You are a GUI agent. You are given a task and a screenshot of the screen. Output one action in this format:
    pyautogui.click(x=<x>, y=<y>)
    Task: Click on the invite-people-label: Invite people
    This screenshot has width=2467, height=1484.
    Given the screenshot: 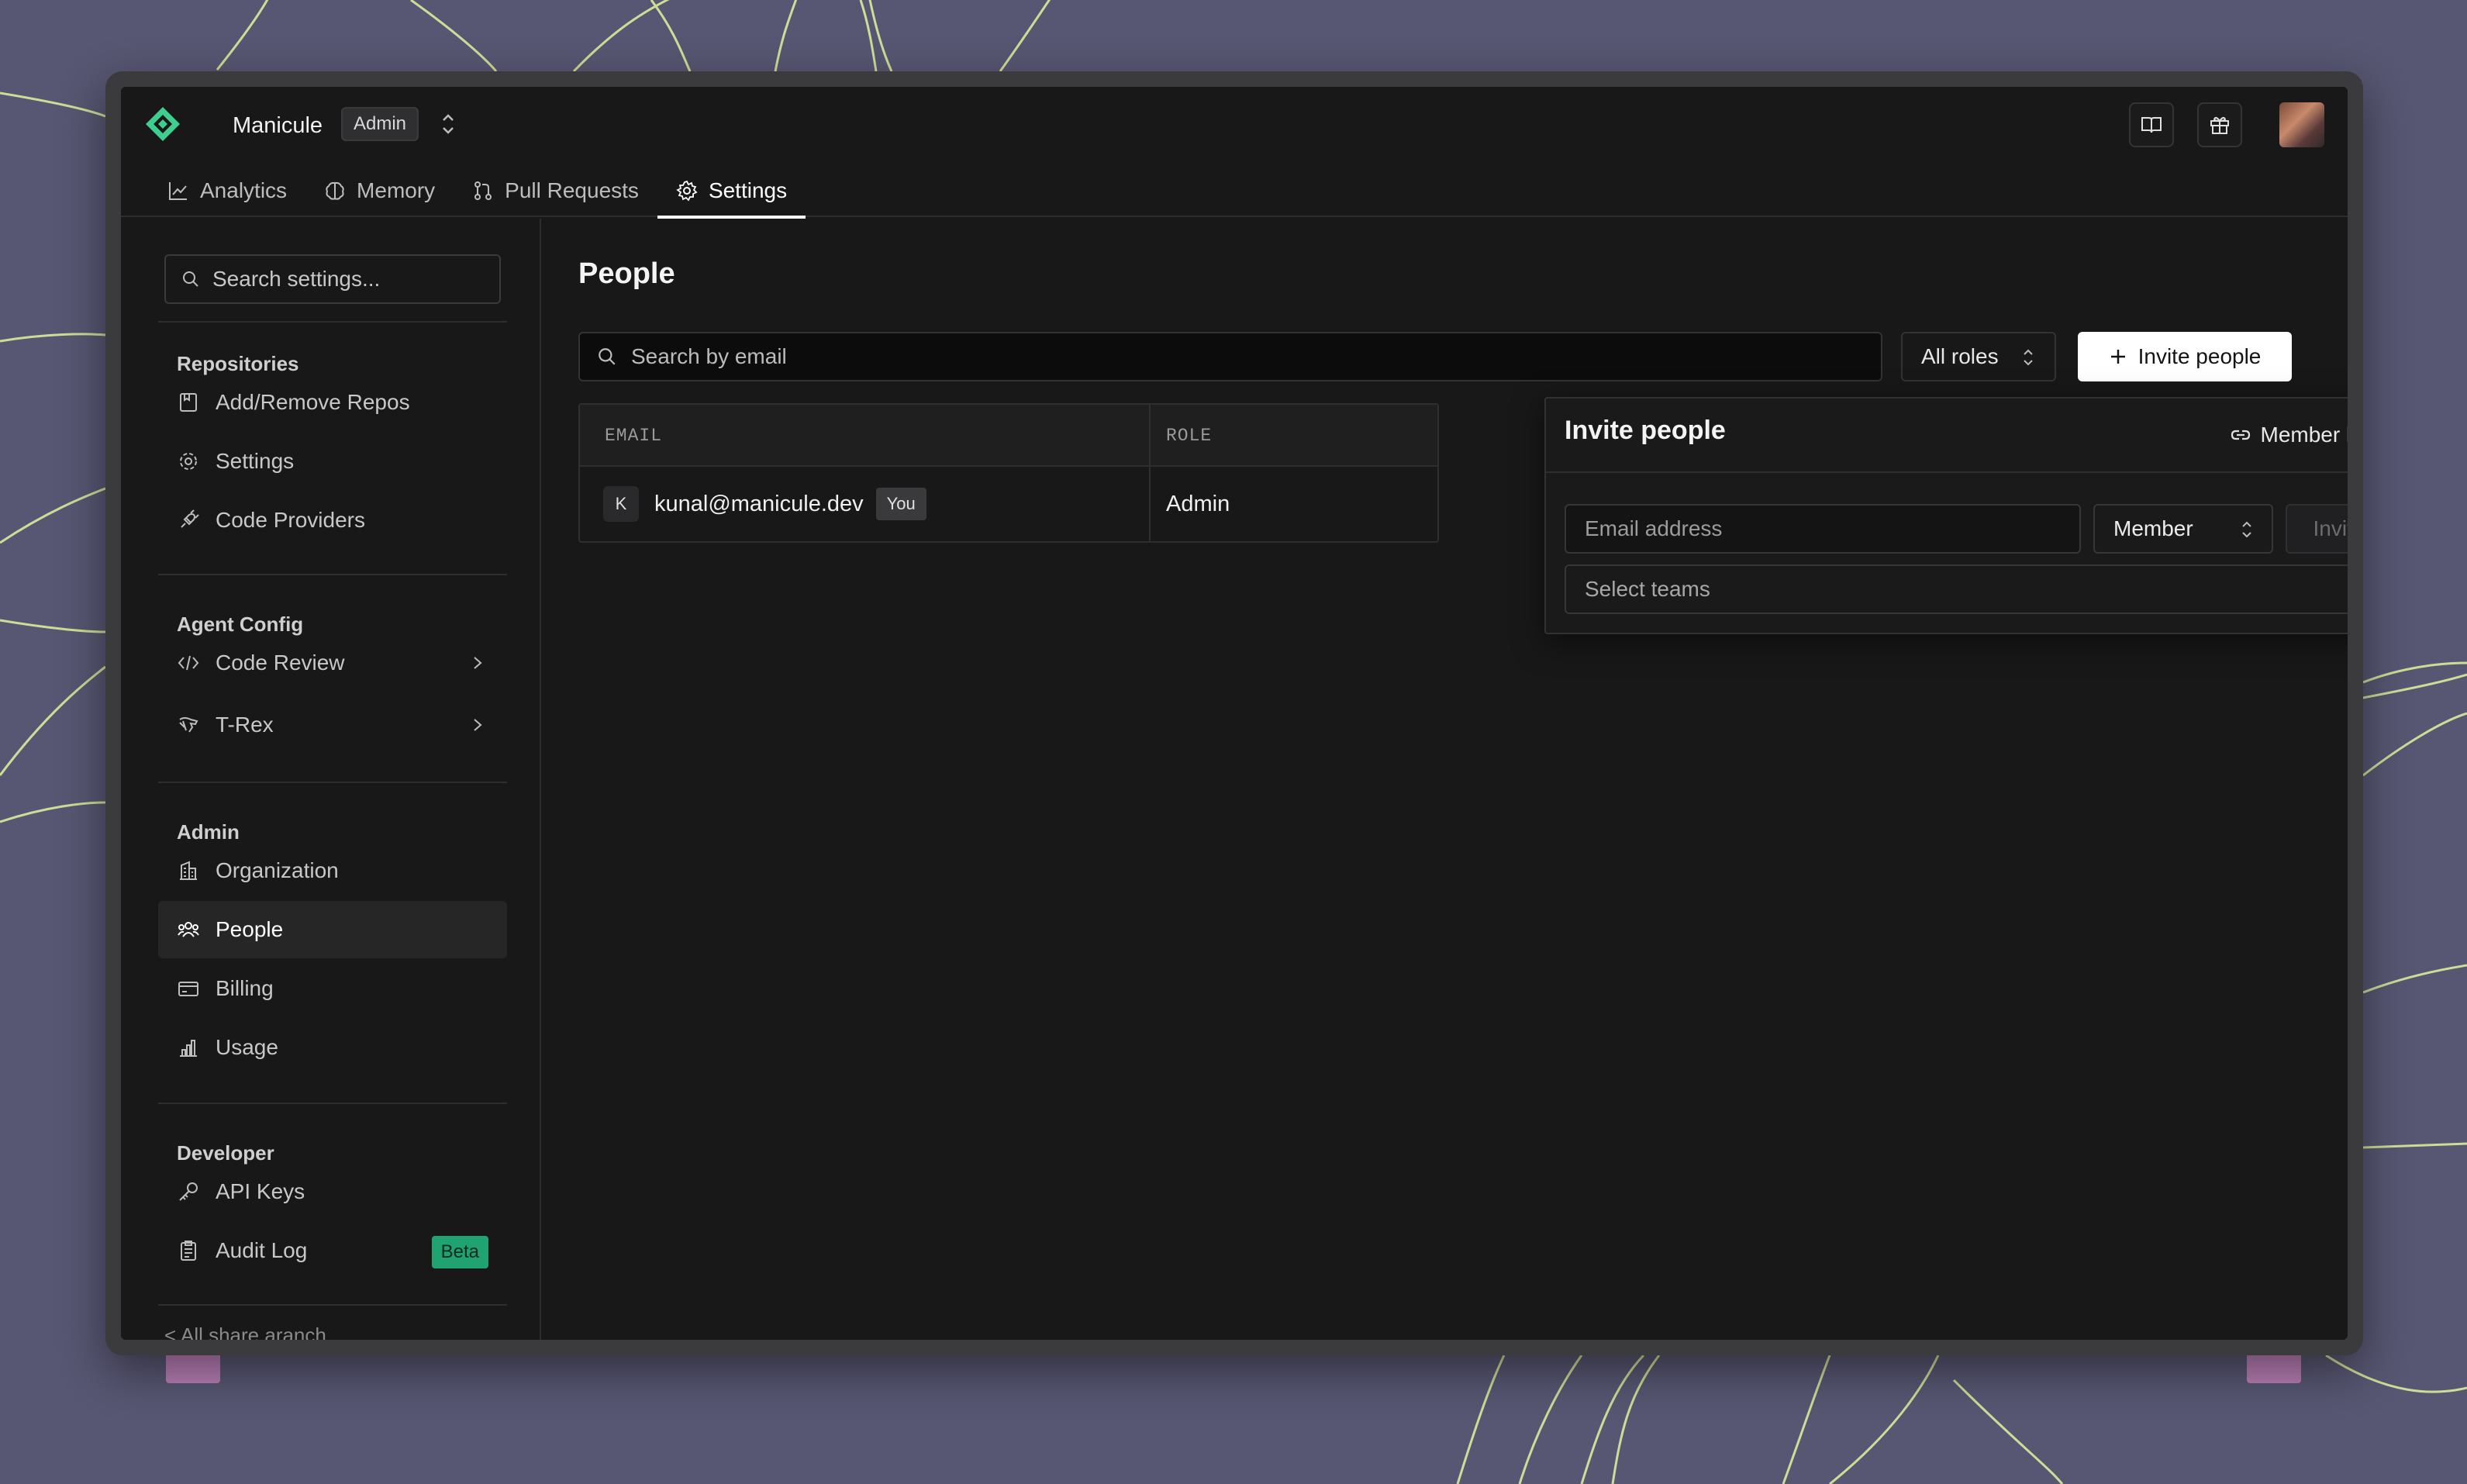 What is the action you would take?
    pyautogui.click(x=2199, y=356)
    